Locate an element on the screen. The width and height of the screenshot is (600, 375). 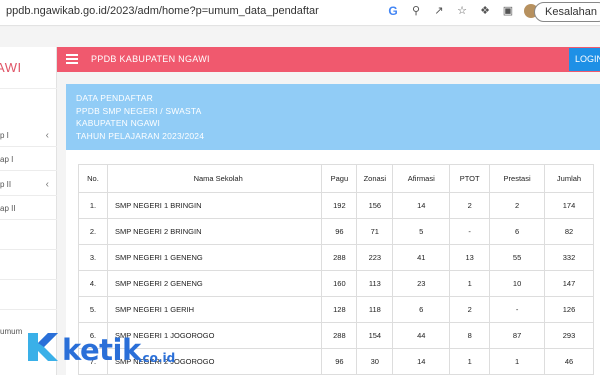
table-row: 5. SMP NEGERI 1 GERIH 128 118 6 2-126 is located at coordinates (336, 309).